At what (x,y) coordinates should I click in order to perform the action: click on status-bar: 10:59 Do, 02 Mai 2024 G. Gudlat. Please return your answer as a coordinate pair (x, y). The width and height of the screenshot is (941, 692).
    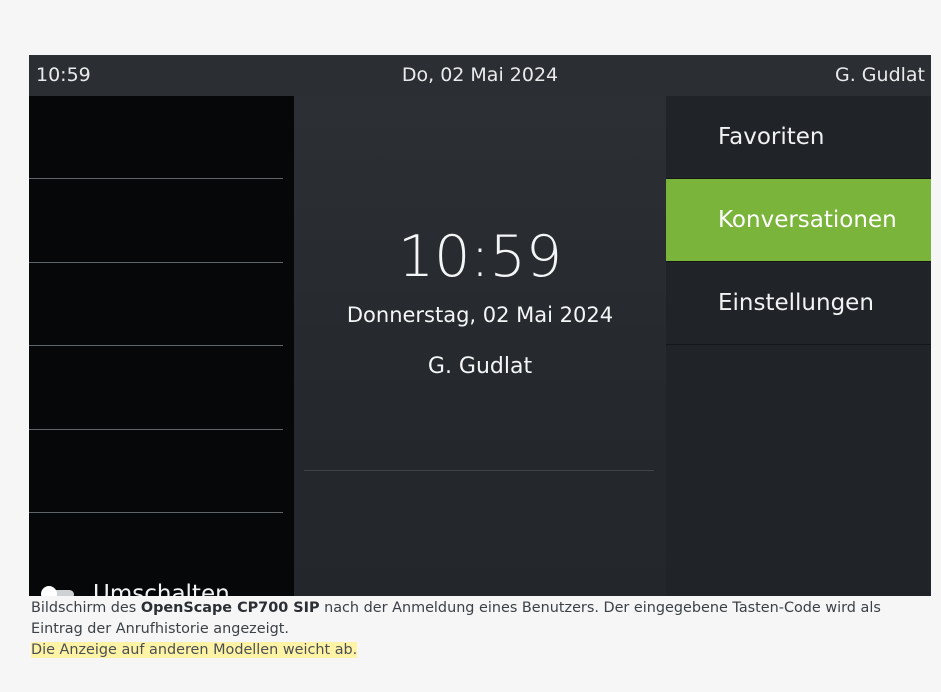
    Looking at the image, I should click on (480, 75).